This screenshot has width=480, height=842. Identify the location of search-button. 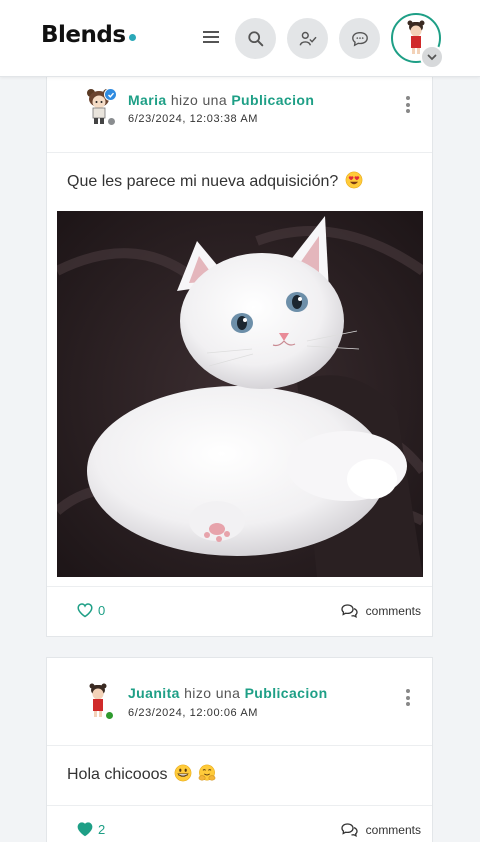
(255, 38).